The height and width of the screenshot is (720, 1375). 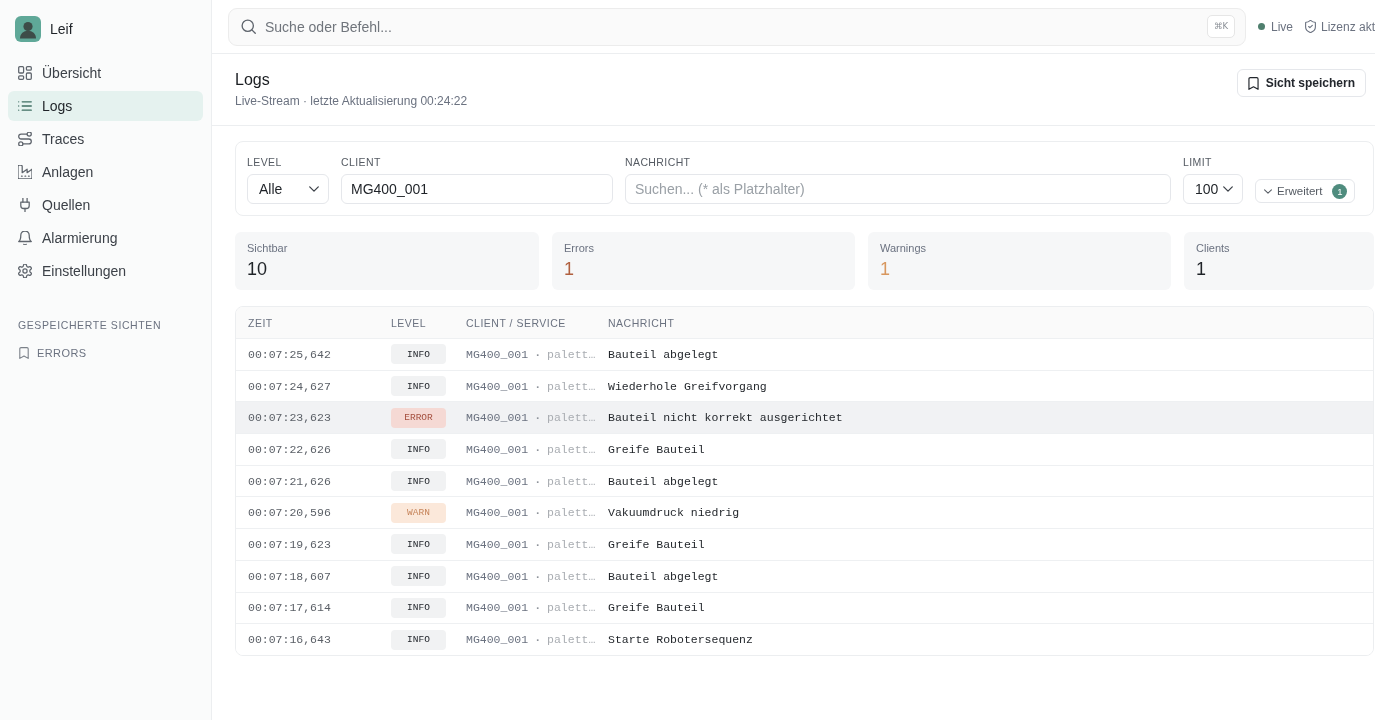 I want to click on shield-check-icon, so click(x=1310, y=26).